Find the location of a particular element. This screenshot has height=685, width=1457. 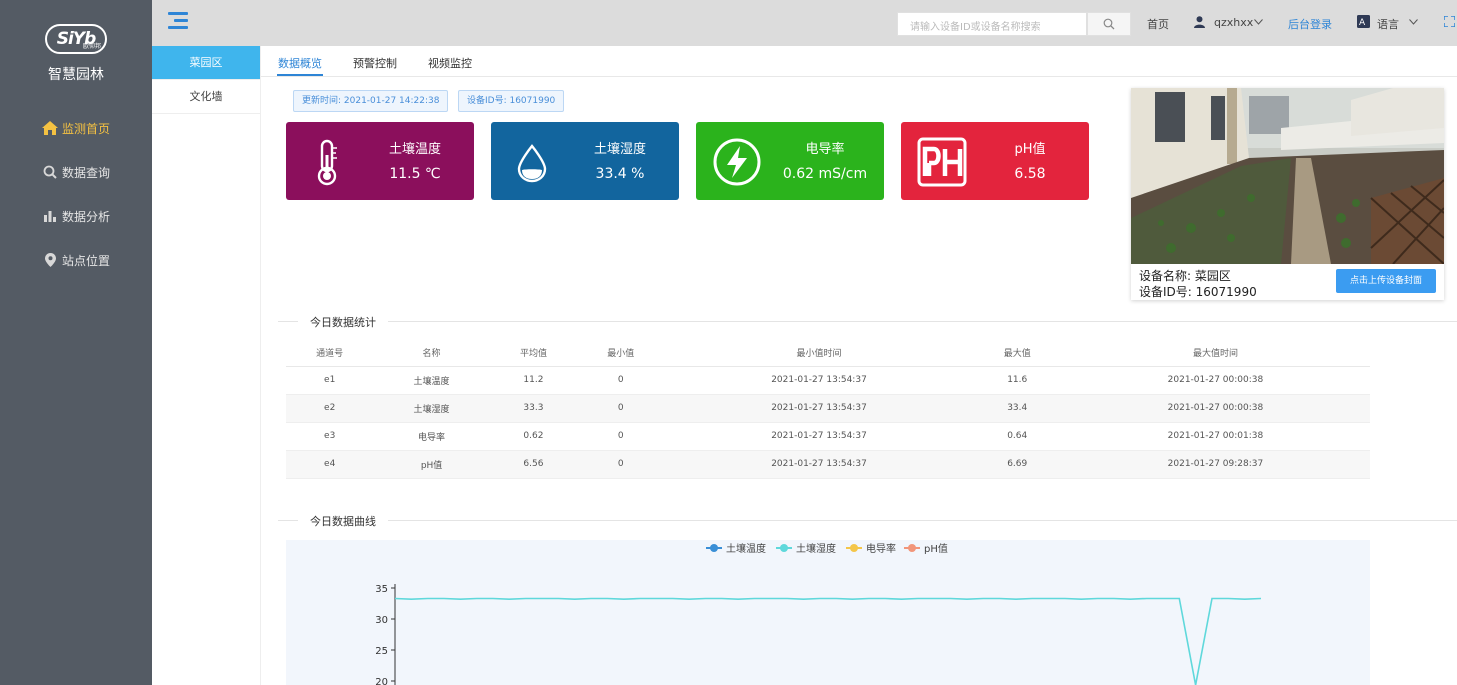

table-cell: pH值 is located at coordinates (431, 464).